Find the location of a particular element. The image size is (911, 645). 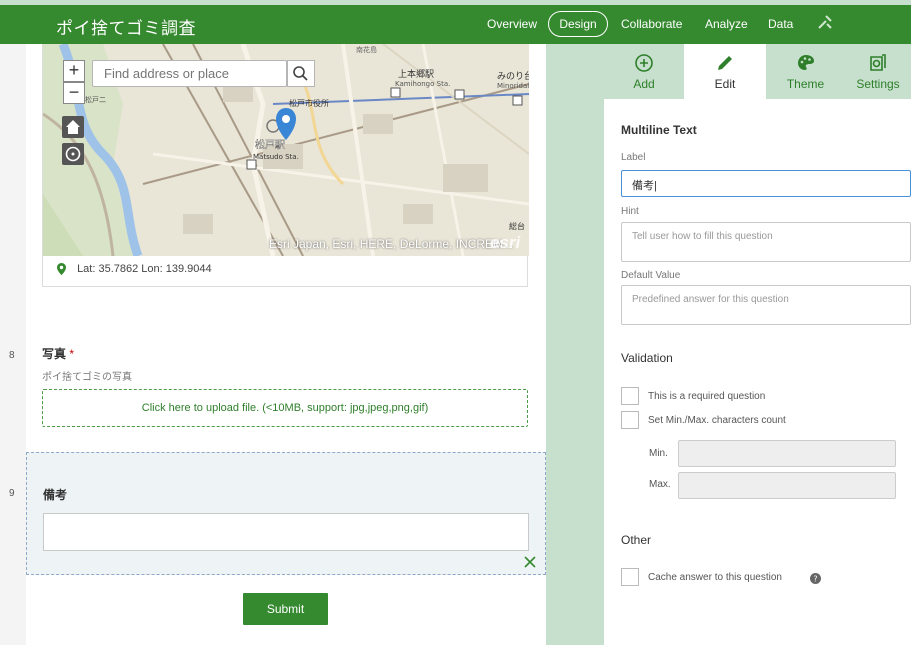

max-label: Max. is located at coordinates (660, 484).